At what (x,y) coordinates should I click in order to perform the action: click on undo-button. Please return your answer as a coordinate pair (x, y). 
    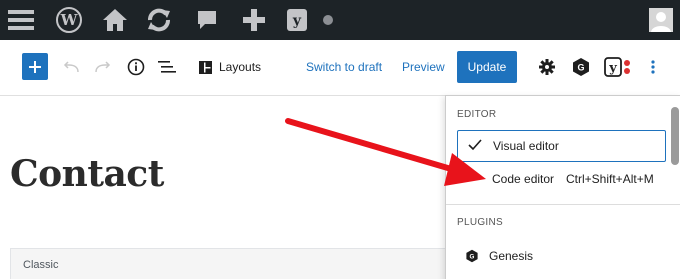
    Looking at the image, I should click on (71, 67).